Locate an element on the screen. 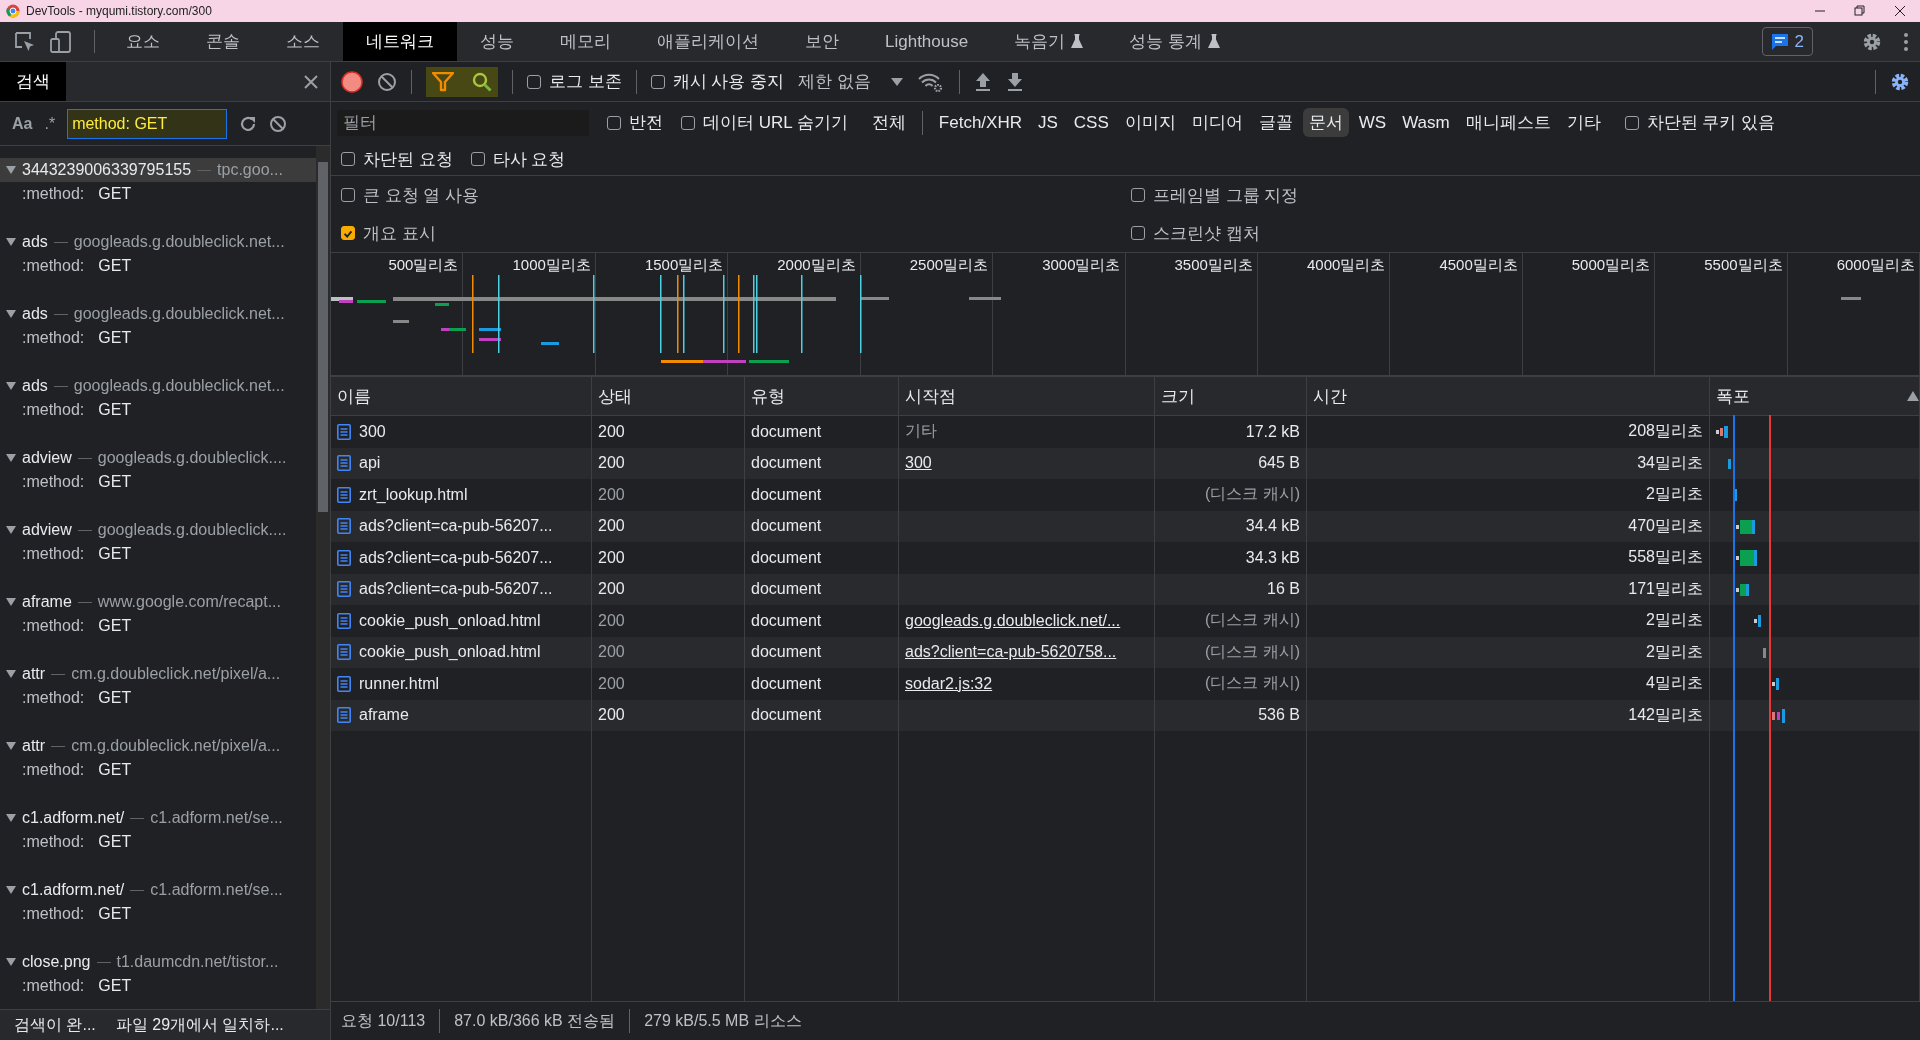  filter-icon is located at coordinates (443, 81).